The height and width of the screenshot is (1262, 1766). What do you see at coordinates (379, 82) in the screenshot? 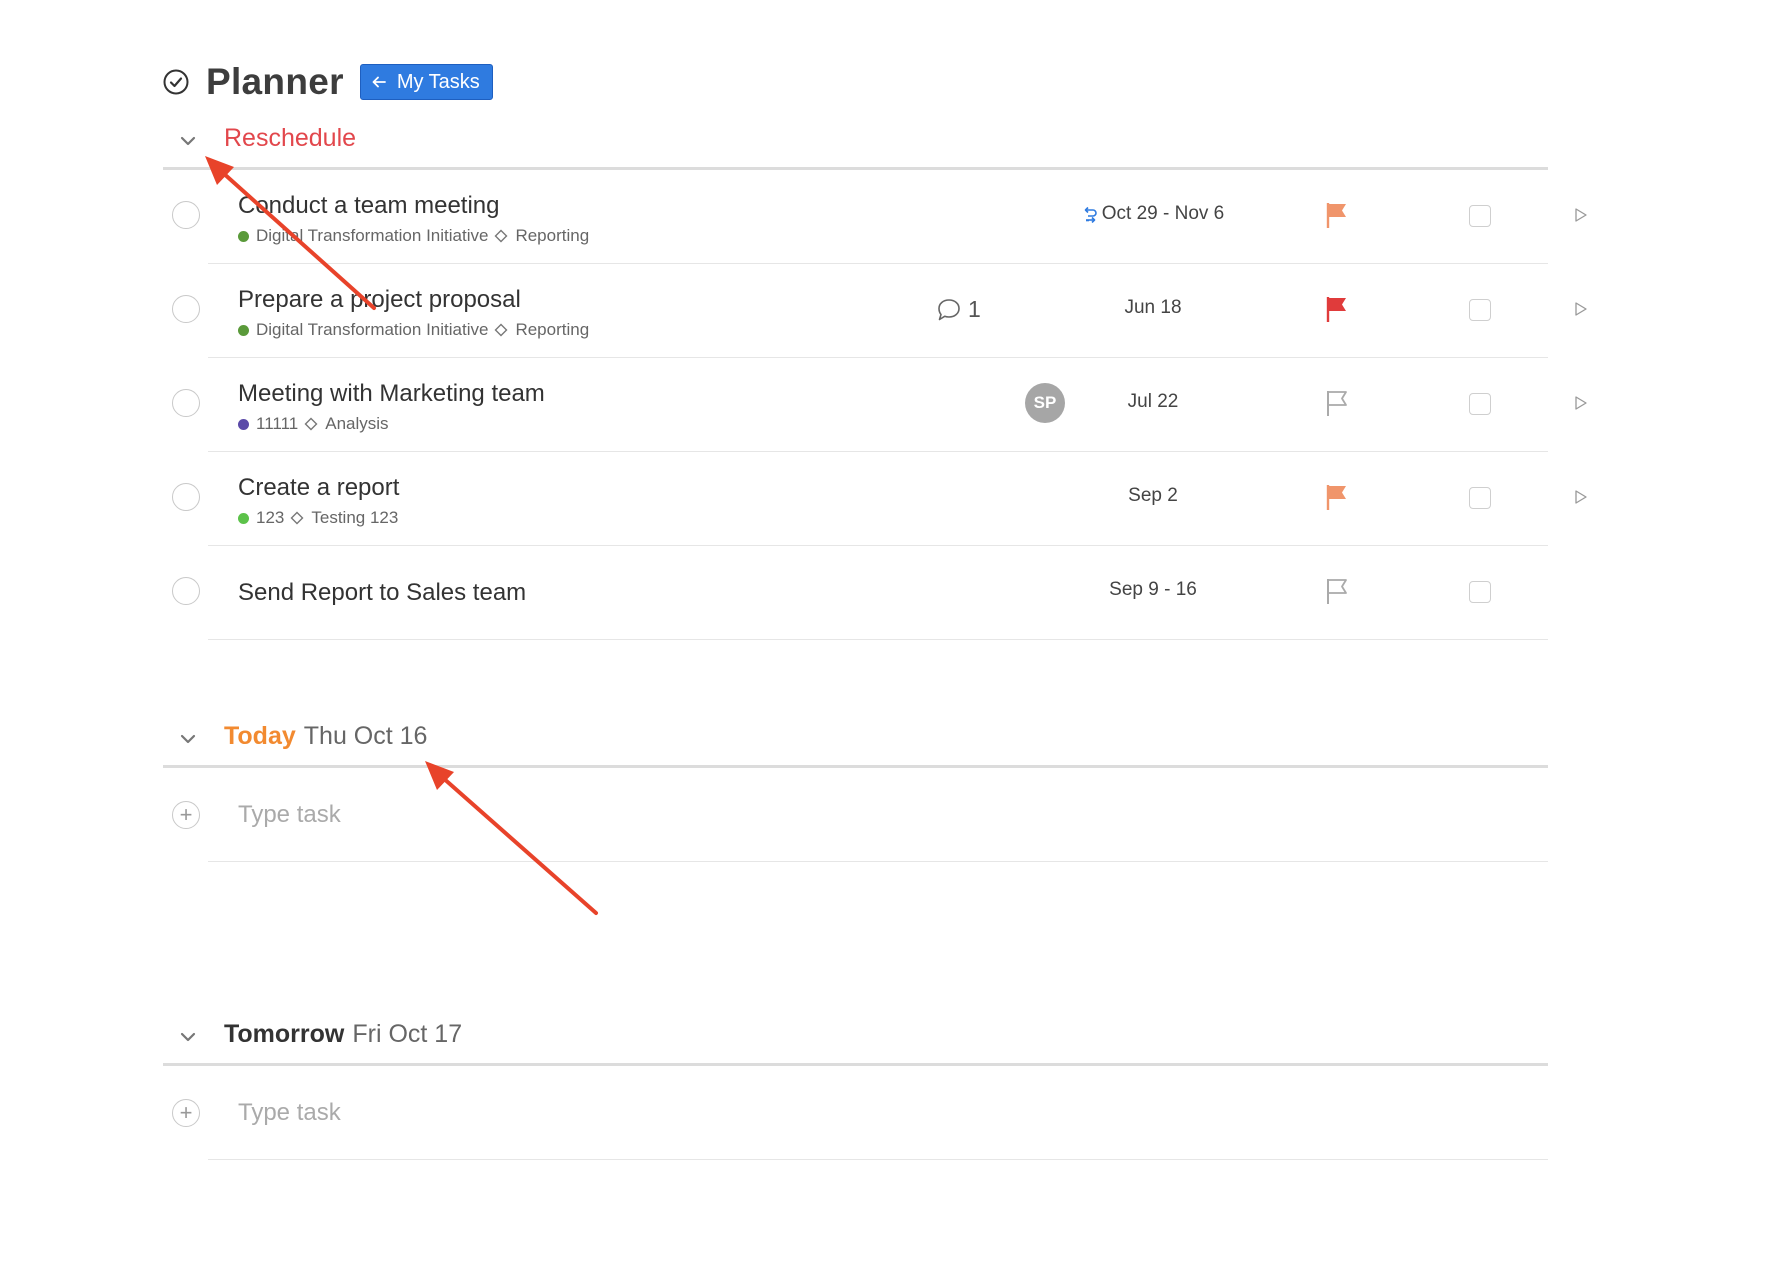
I see `arrow-left-icon` at bounding box center [379, 82].